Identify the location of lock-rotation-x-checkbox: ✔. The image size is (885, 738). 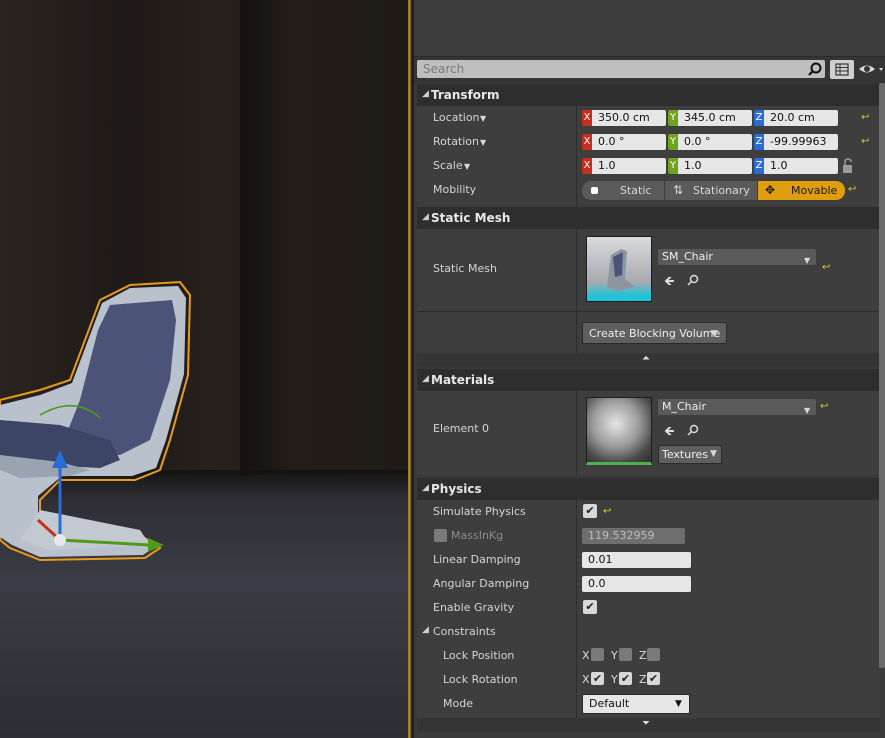
(597, 678).